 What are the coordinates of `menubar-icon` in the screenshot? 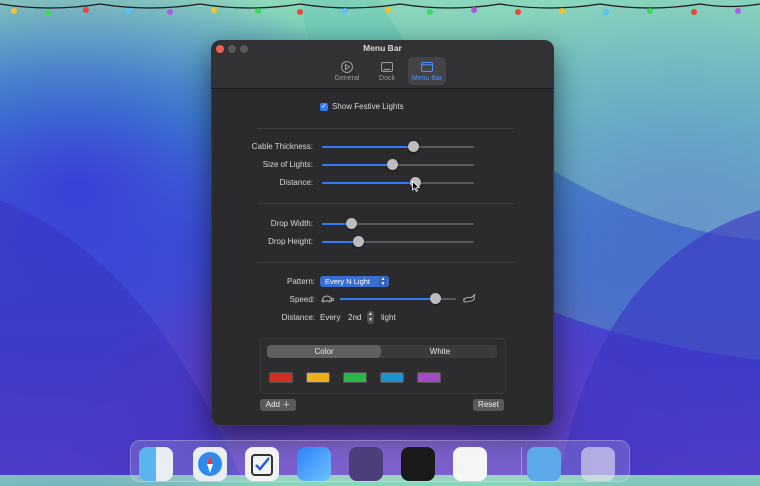 It's located at (427, 67).